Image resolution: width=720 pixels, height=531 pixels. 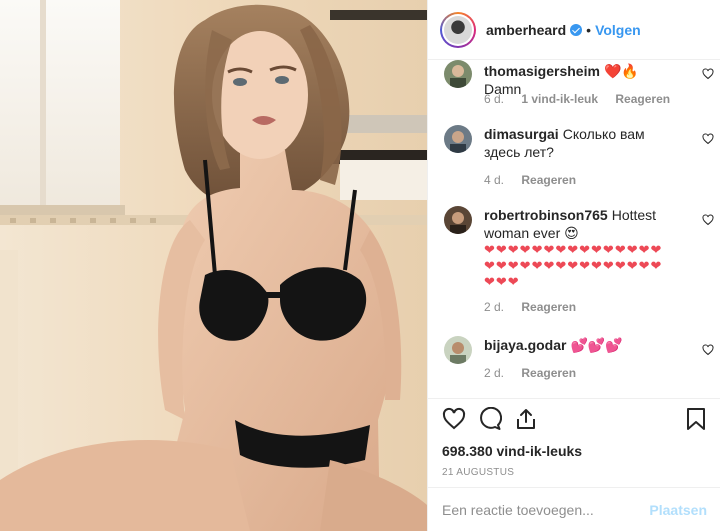 I want to click on comment-username: bijaya.godar, so click(x=525, y=345).